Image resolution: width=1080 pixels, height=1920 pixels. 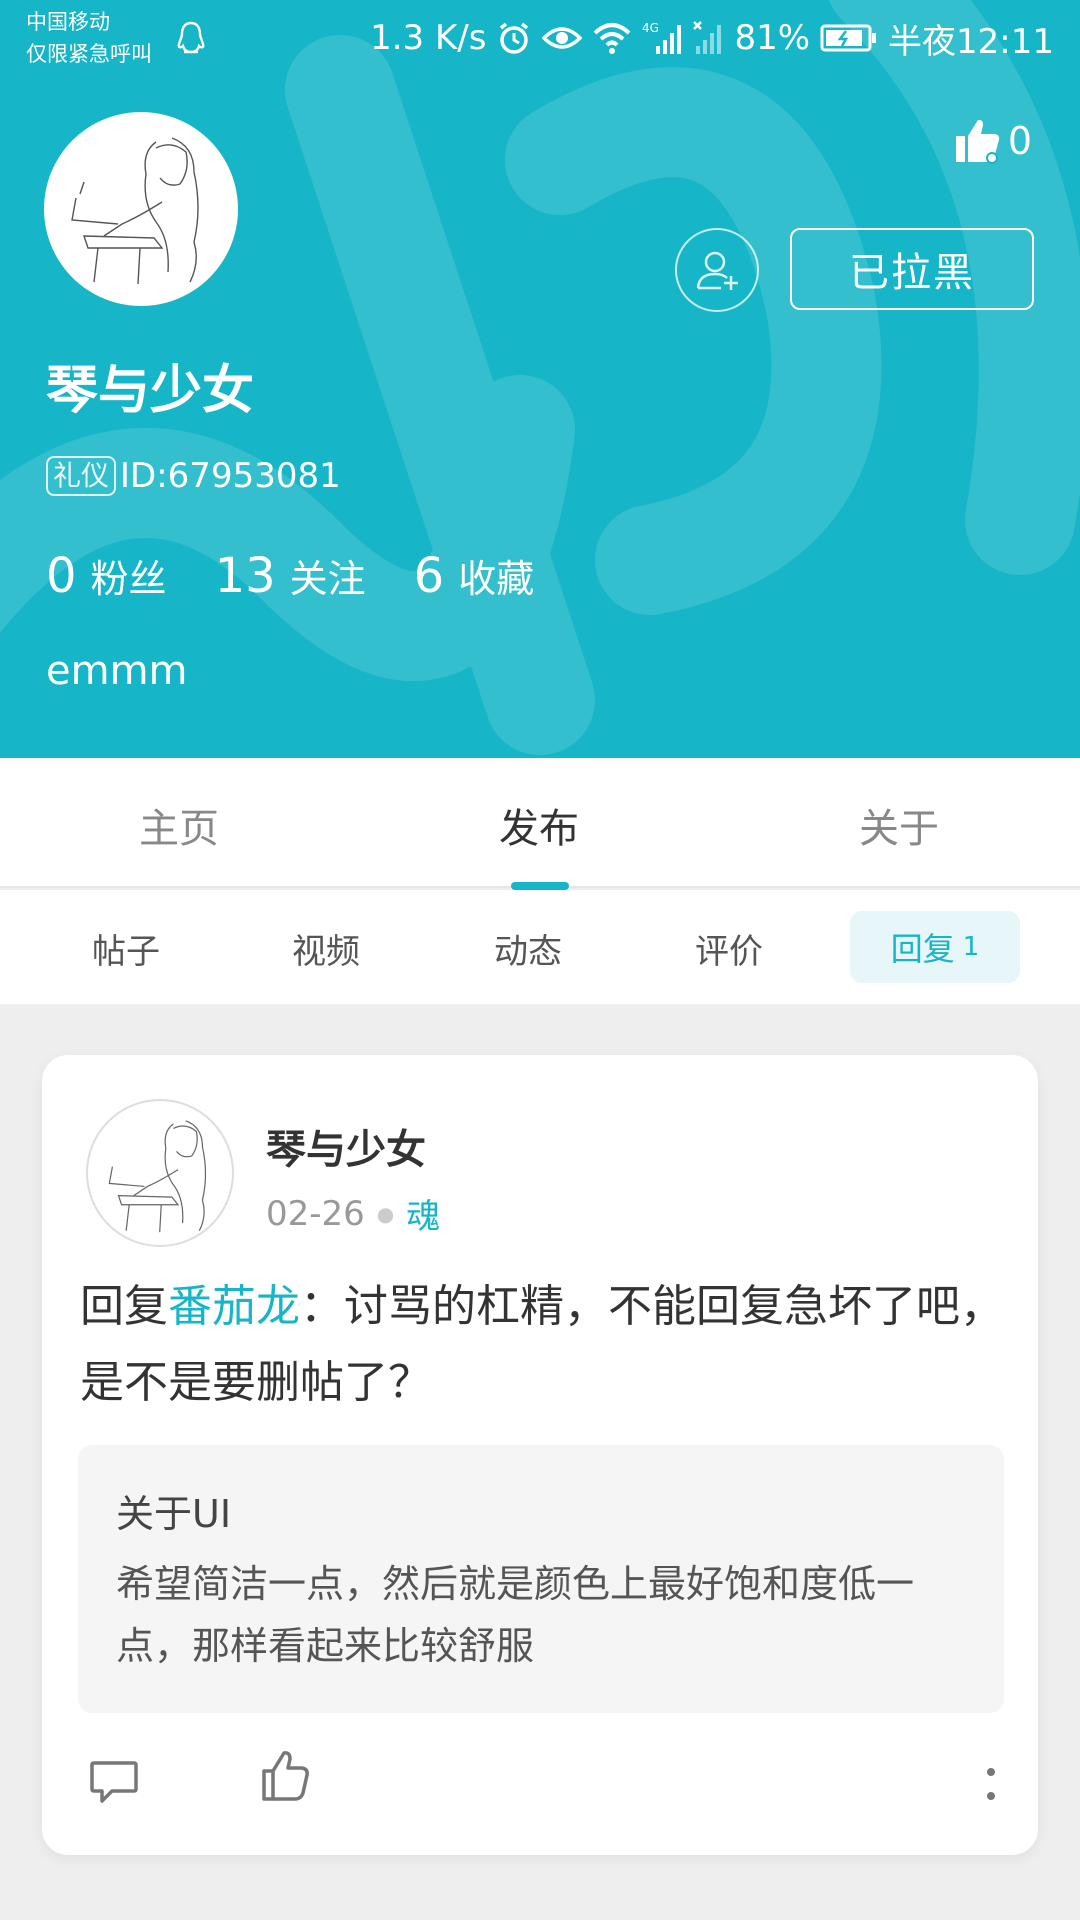 I want to click on mention-link: 番茄龙, so click(x=234, y=1306).